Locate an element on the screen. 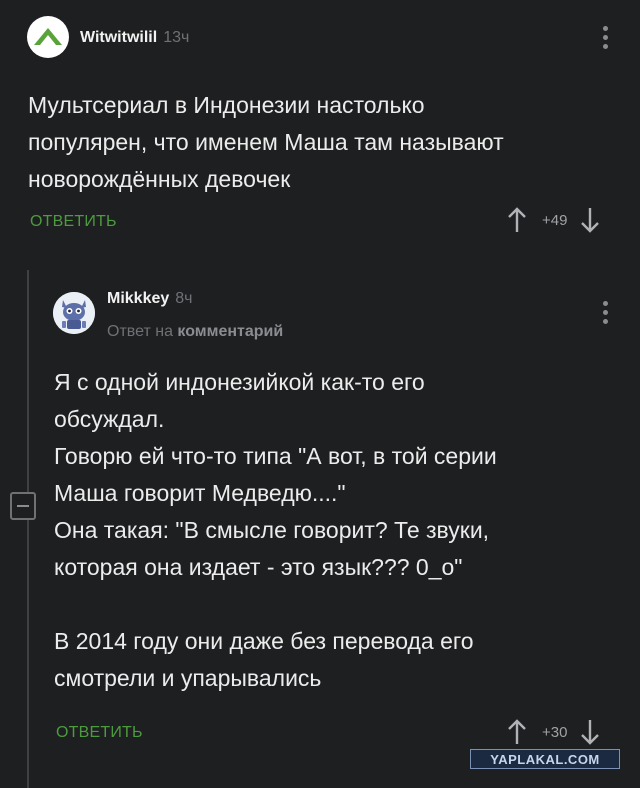 This screenshot has height=788, width=640. thread-line is located at coordinates (28, 529).